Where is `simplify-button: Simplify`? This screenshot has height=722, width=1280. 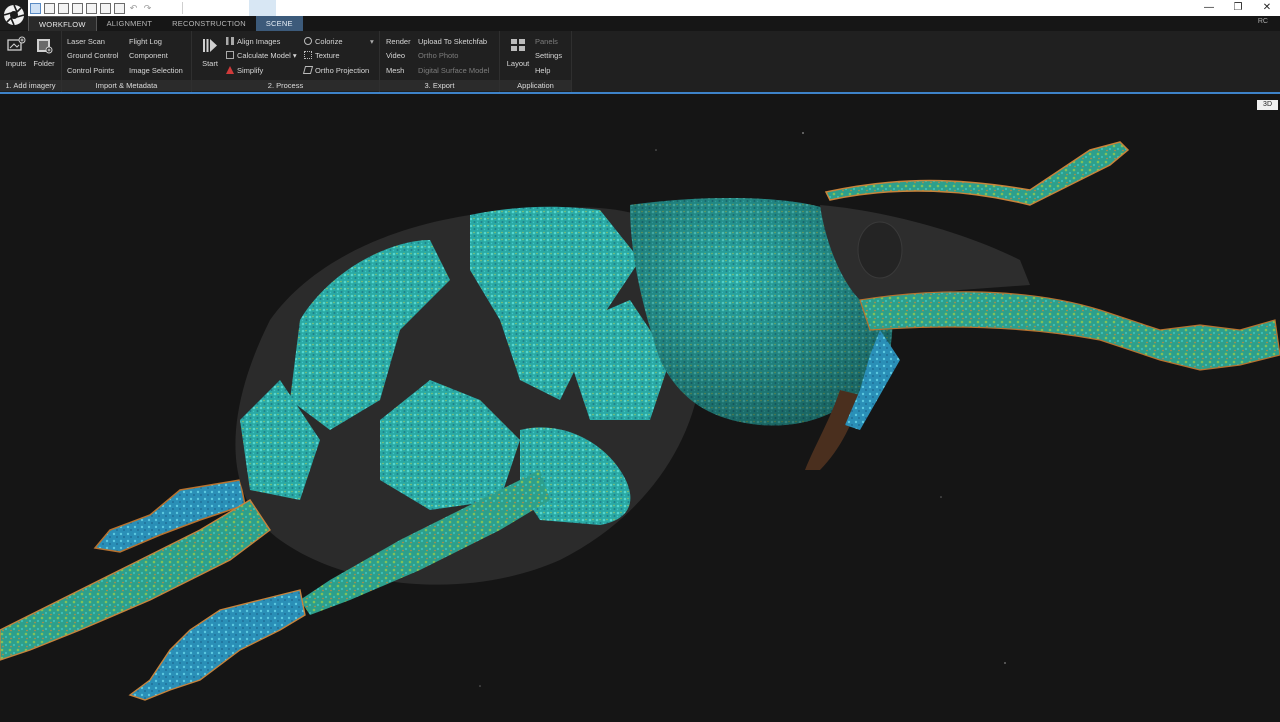
simplify-button: Simplify is located at coordinates (244, 70).